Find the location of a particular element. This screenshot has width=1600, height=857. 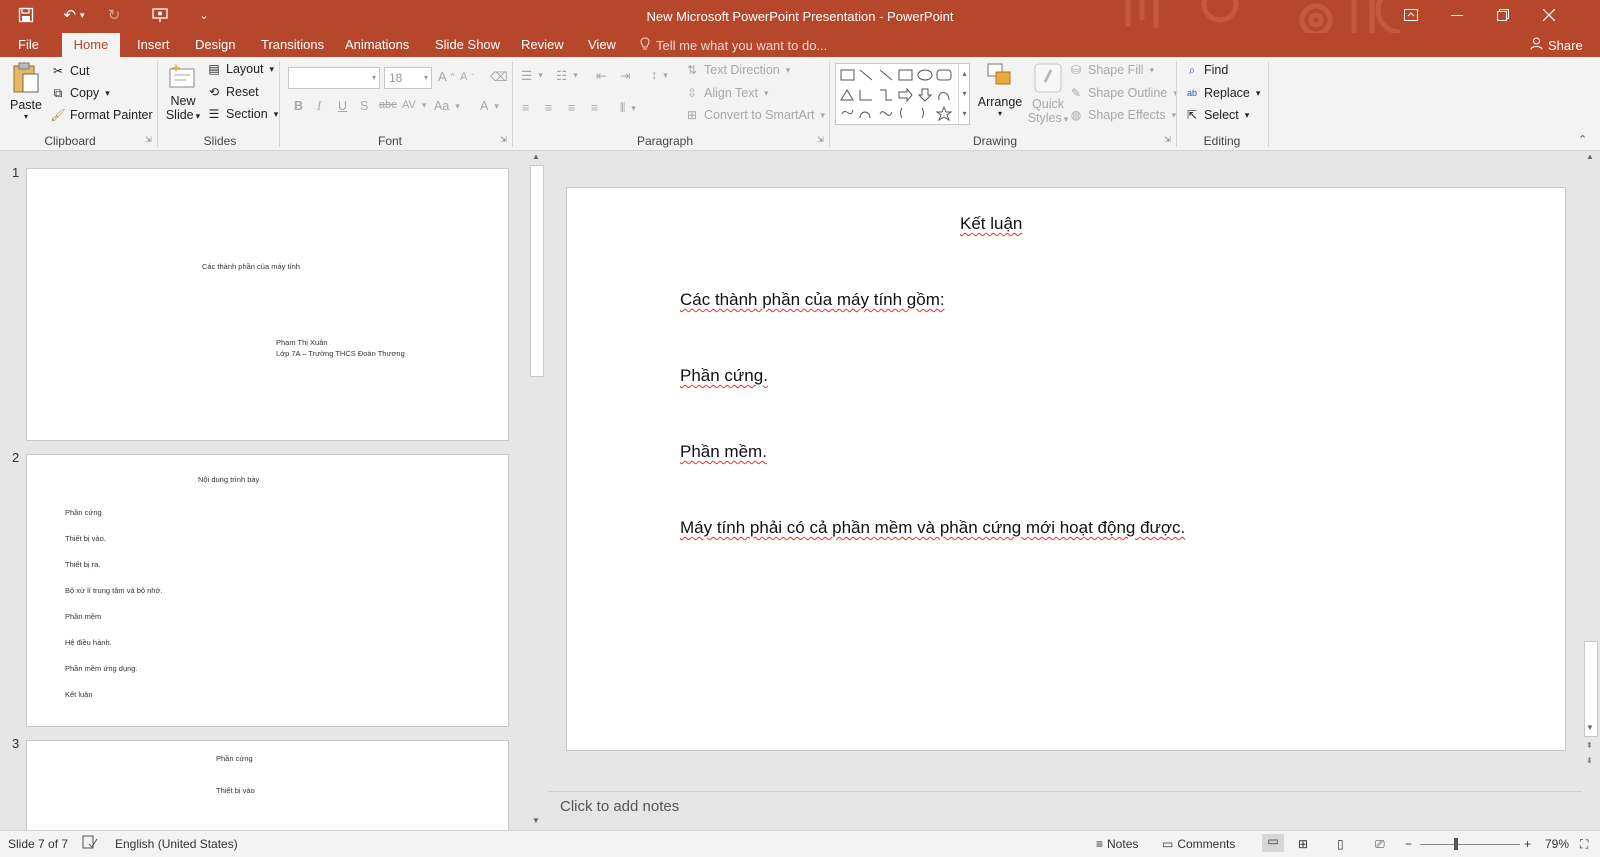

slide-show-icon: ⎚ is located at coordinates (1380, 844).